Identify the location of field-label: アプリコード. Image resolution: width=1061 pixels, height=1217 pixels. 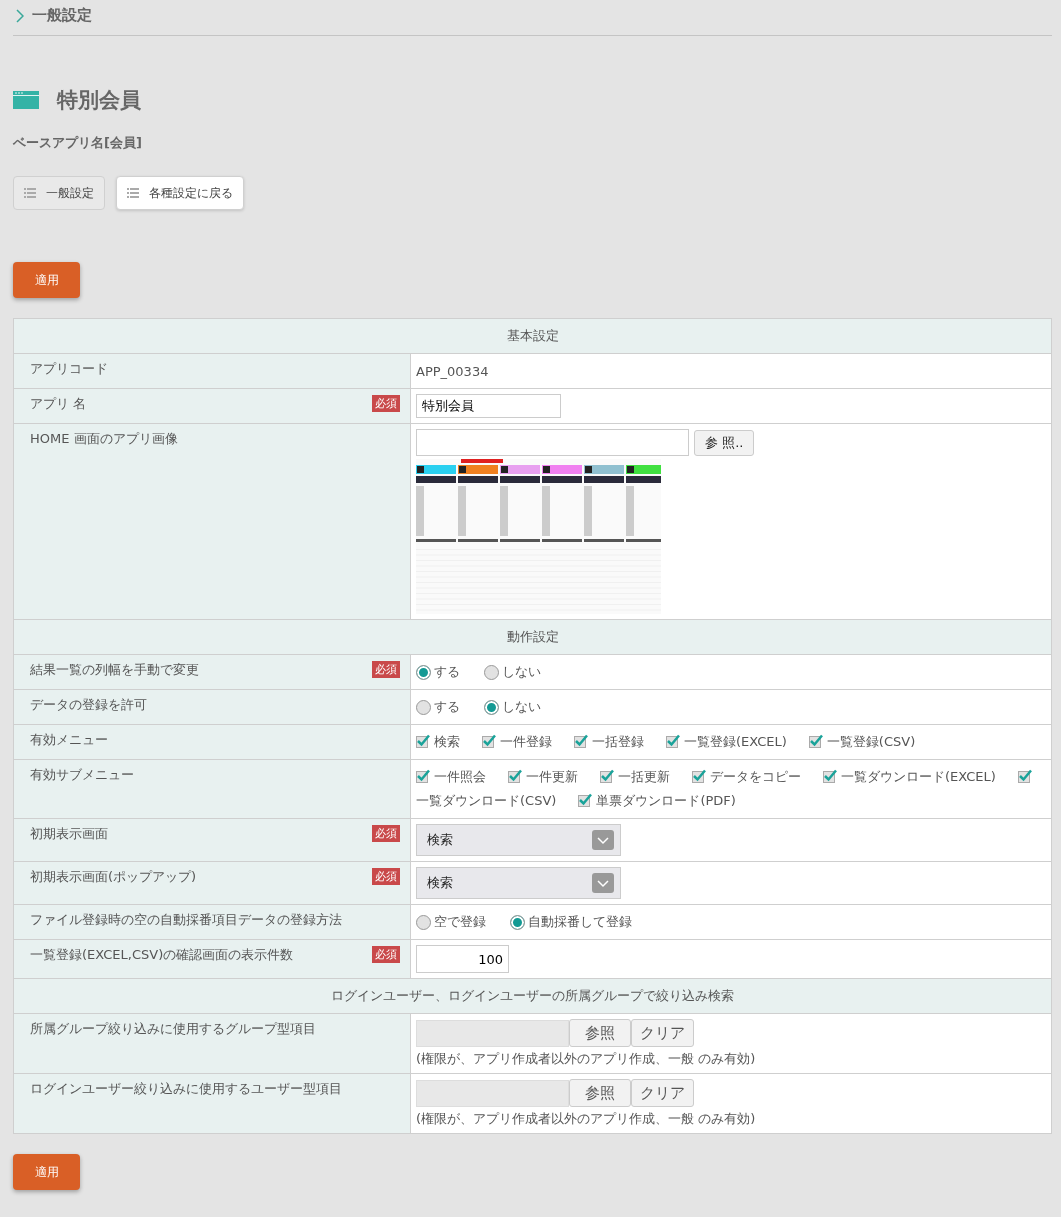
(69, 369).